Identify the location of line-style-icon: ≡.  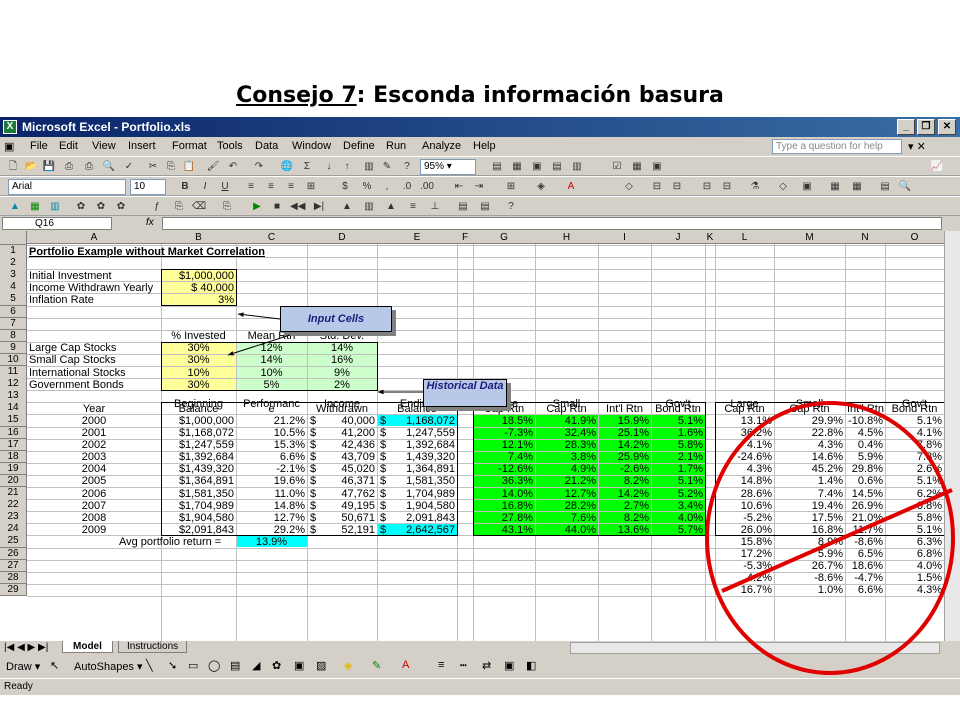
(441, 665).